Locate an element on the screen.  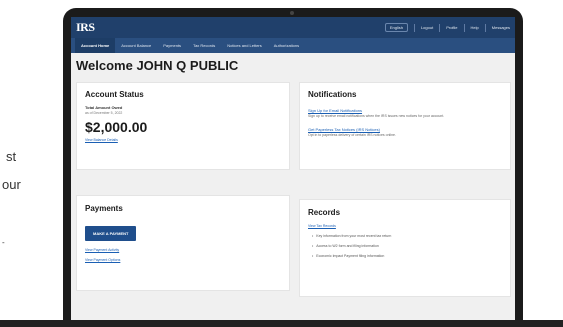
list-item: Access to W2 form and filing information is located at coordinates (407, 246).